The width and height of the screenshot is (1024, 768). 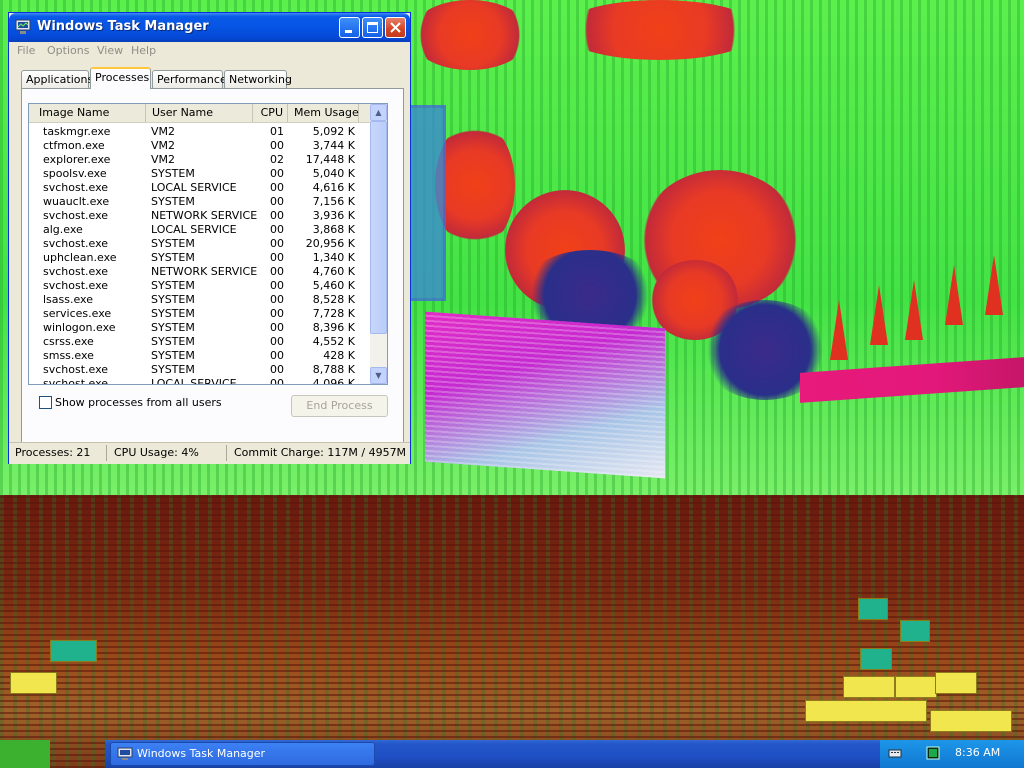 I want to click on glitch-blob, so click(x=470, y=35).